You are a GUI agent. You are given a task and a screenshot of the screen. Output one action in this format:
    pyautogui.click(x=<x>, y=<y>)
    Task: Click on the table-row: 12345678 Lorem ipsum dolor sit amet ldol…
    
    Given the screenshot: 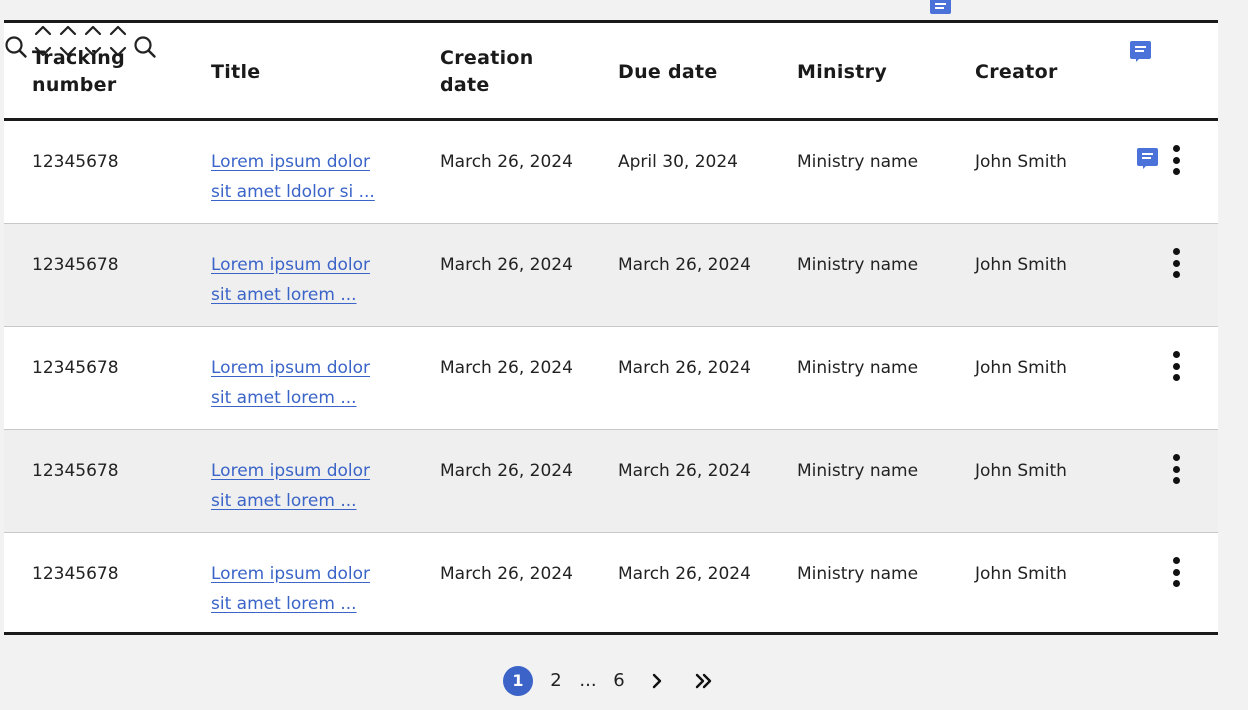 What is the action you would take?
    pyautogui.click(x=611, y=172)
    